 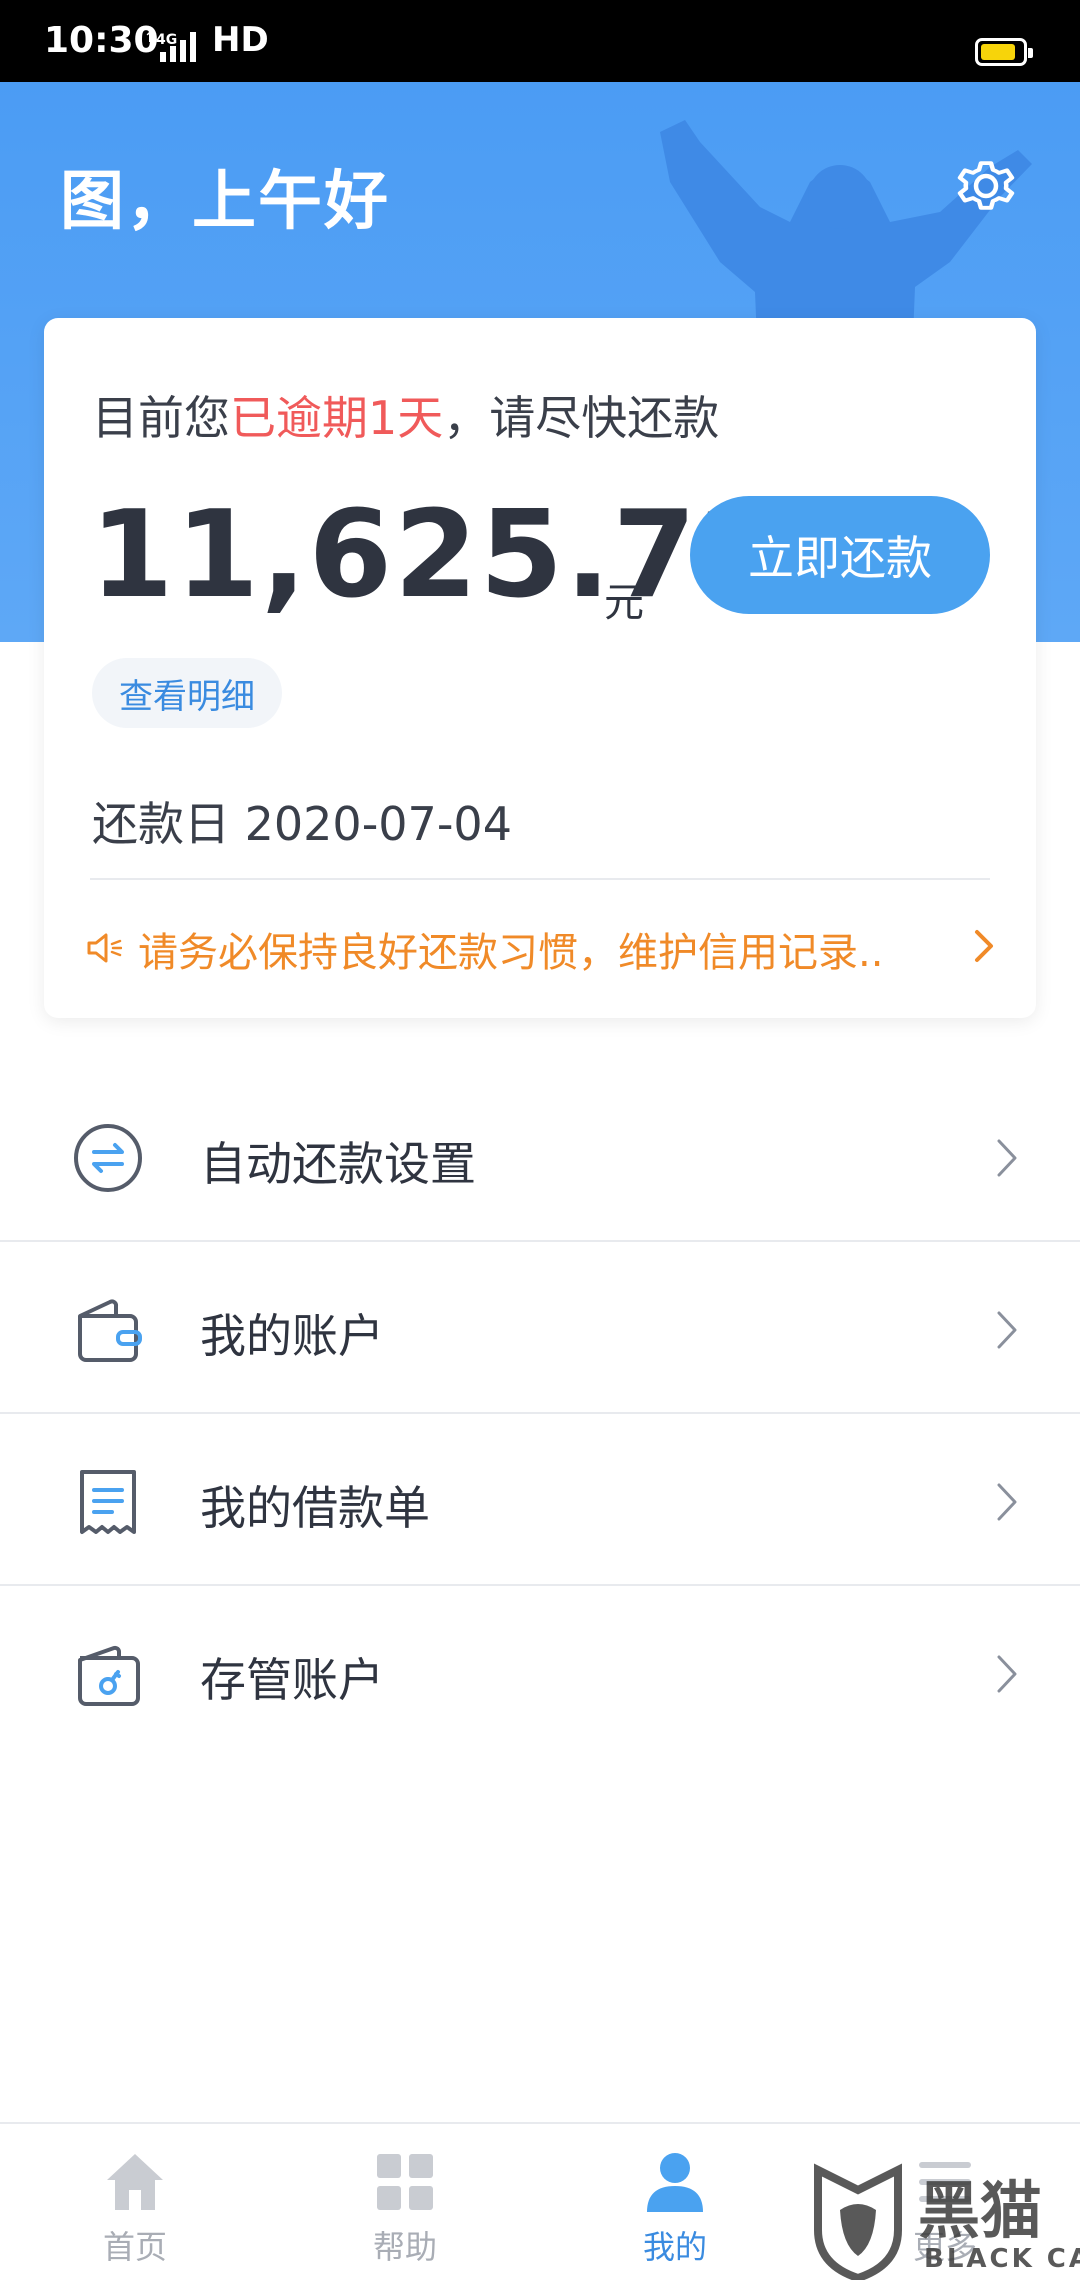 I want to click on blackcat-watermark: 黑猫 BLACK CAT, so click(x=944, y=2220).